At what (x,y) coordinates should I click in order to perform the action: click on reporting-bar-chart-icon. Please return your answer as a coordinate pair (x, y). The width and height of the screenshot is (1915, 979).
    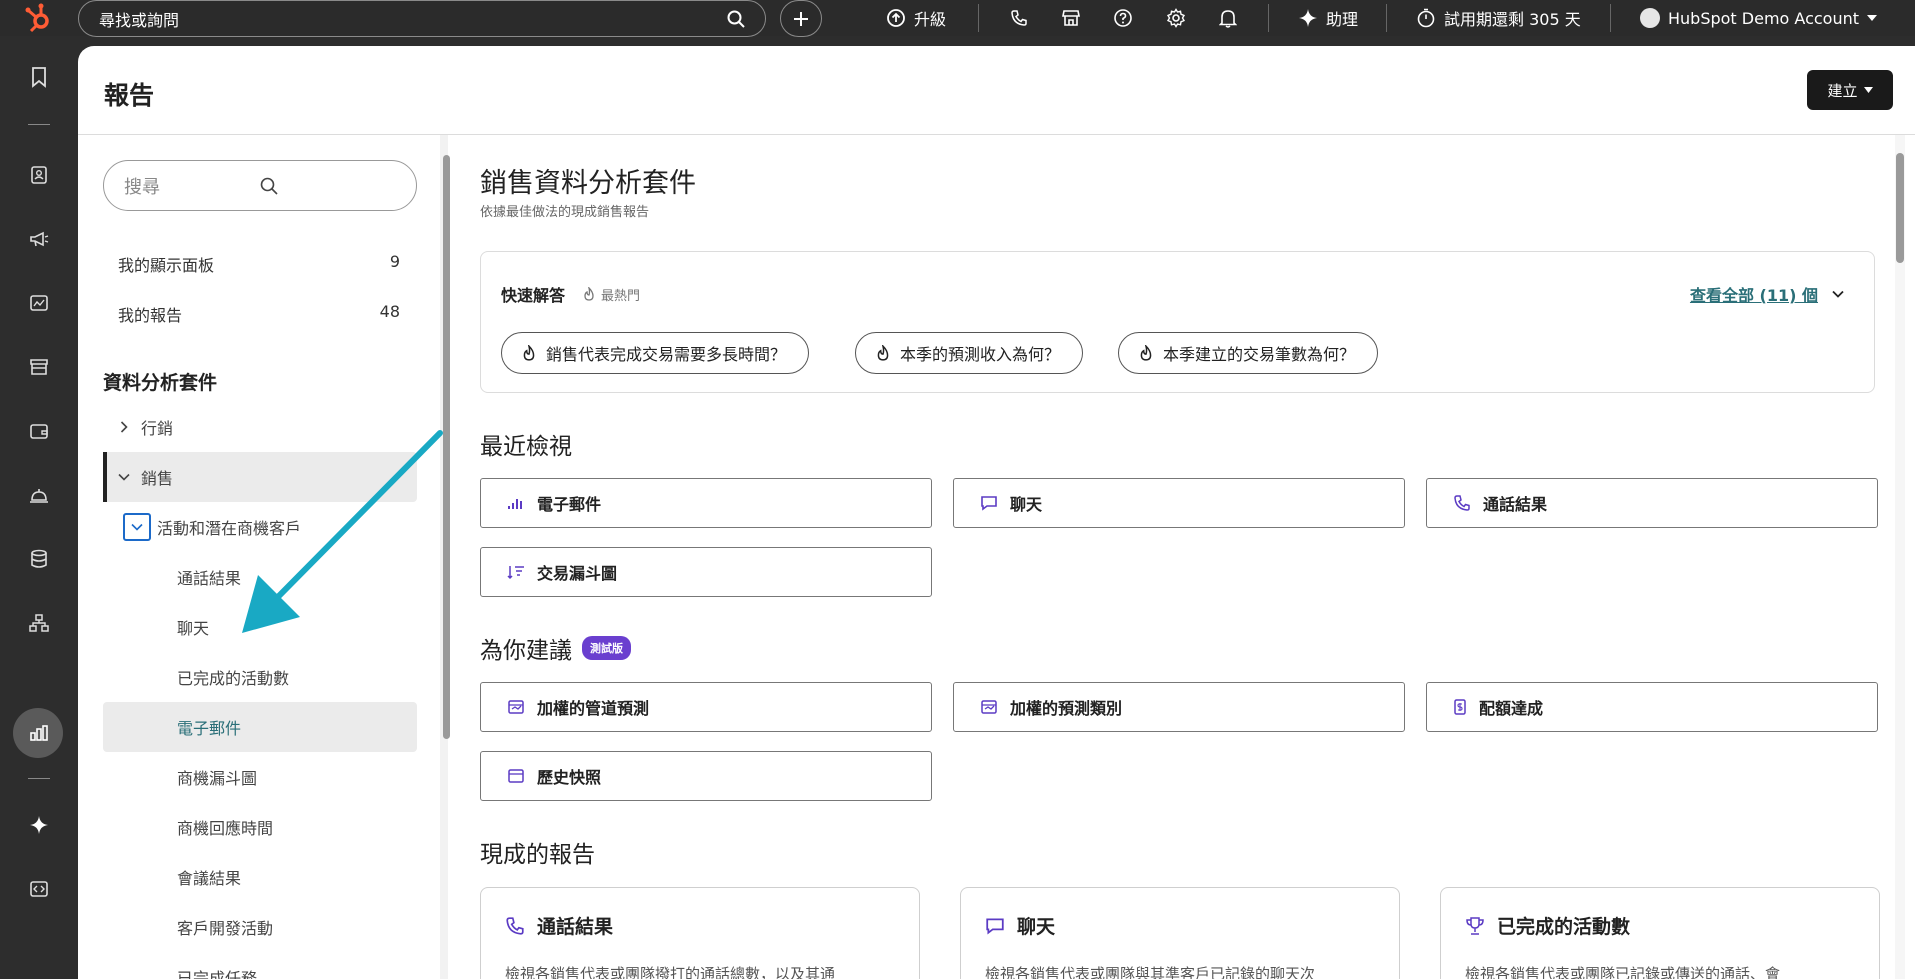
    Looking at the image, I should click on (39, 733).